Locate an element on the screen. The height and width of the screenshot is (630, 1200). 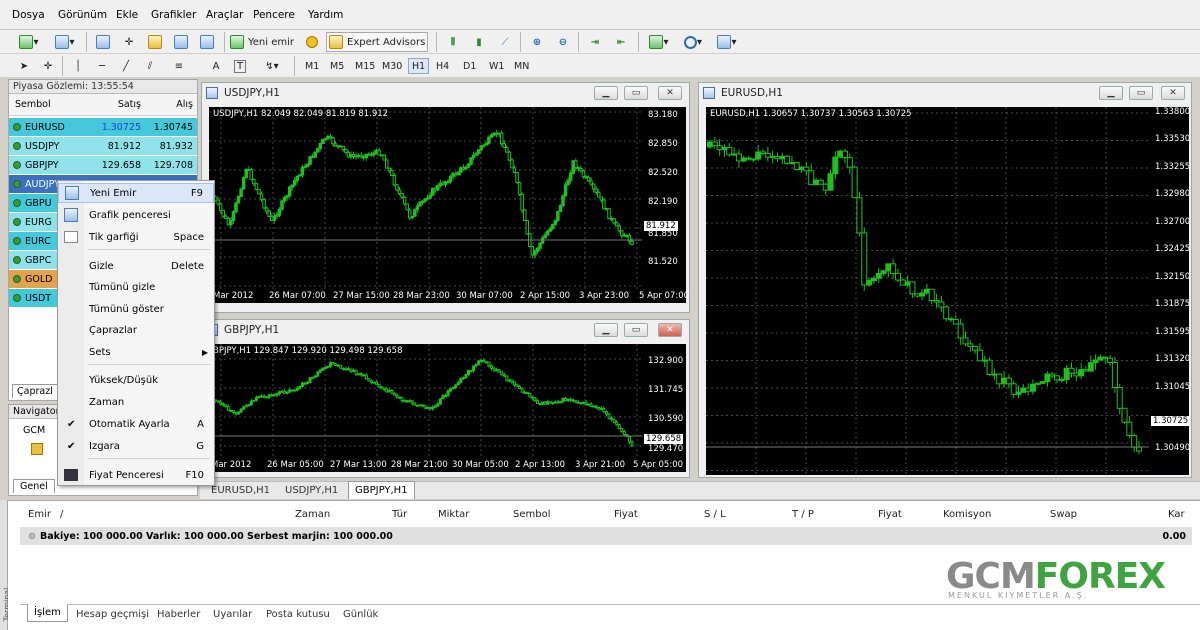
tab-news: Haberler is located at coordinates (178, 614).